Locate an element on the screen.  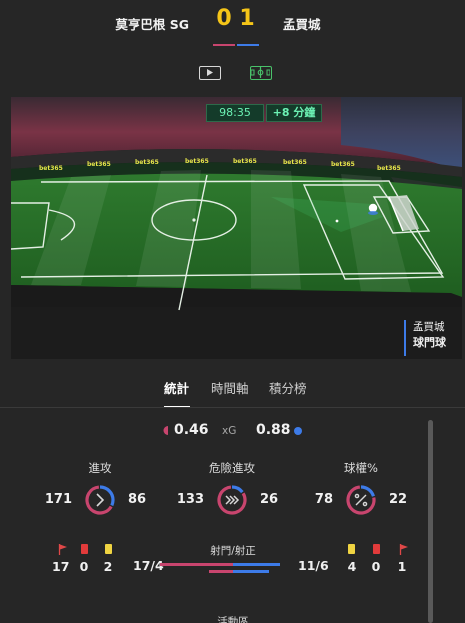
event-team: 孟買城 is located at coordinates (429, 327).